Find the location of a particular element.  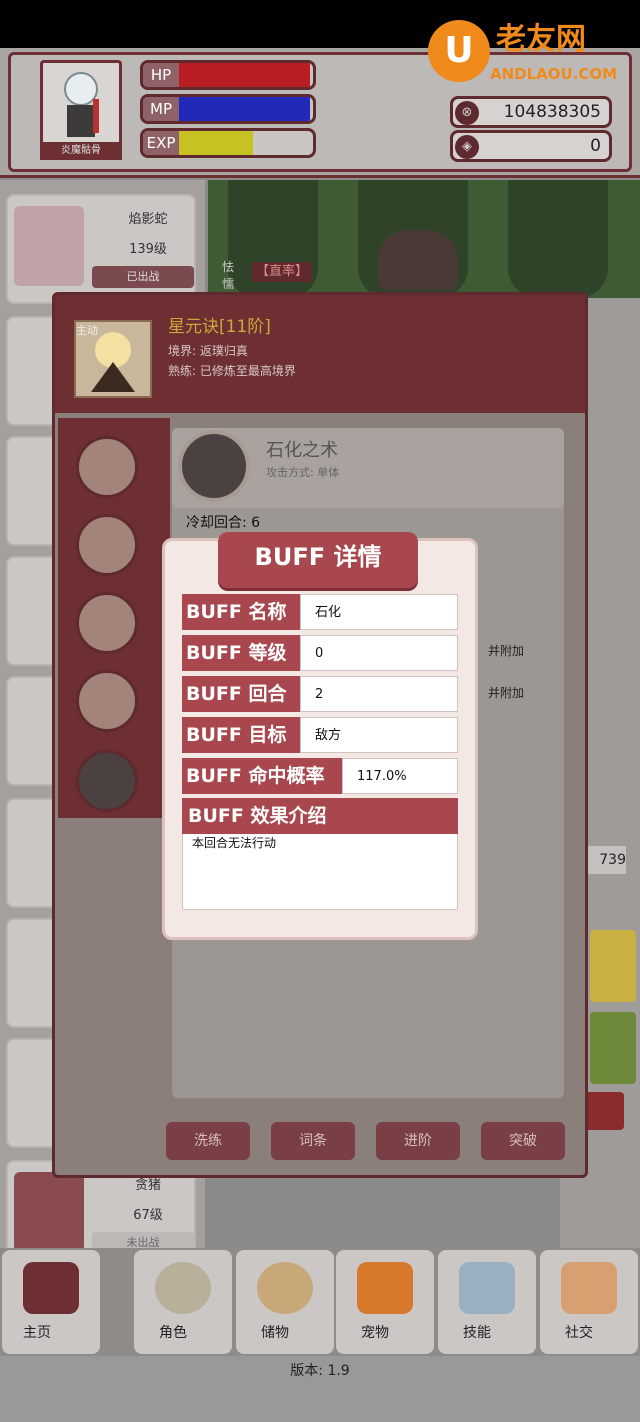

gem-value: 0 is located at coordinates (595, 146).